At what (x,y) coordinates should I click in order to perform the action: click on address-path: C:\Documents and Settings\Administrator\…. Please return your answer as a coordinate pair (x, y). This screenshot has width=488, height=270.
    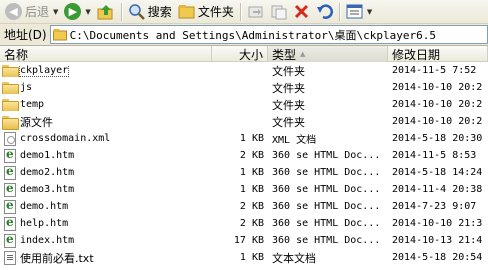
    Looking at the image, I should click on (252, 35).